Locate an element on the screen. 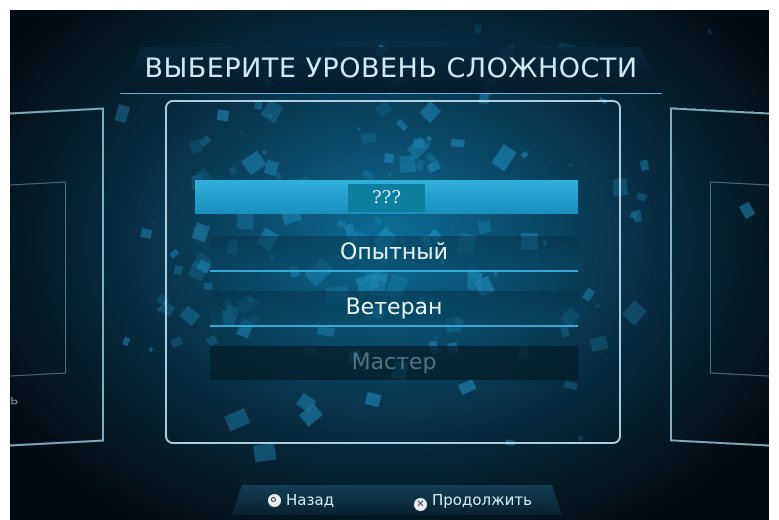 The width and height of the screenshot is (779, 520). continue-button: ✕ Продолжить is located at coordinates (473, 500).